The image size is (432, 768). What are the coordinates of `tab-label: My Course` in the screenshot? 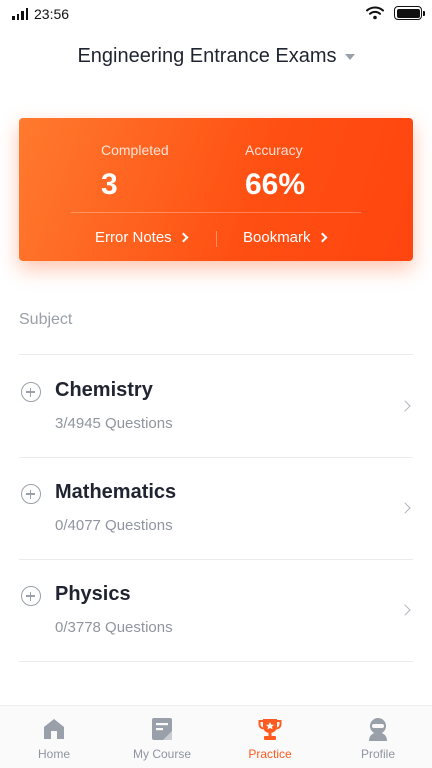 It's located at (161, 754).